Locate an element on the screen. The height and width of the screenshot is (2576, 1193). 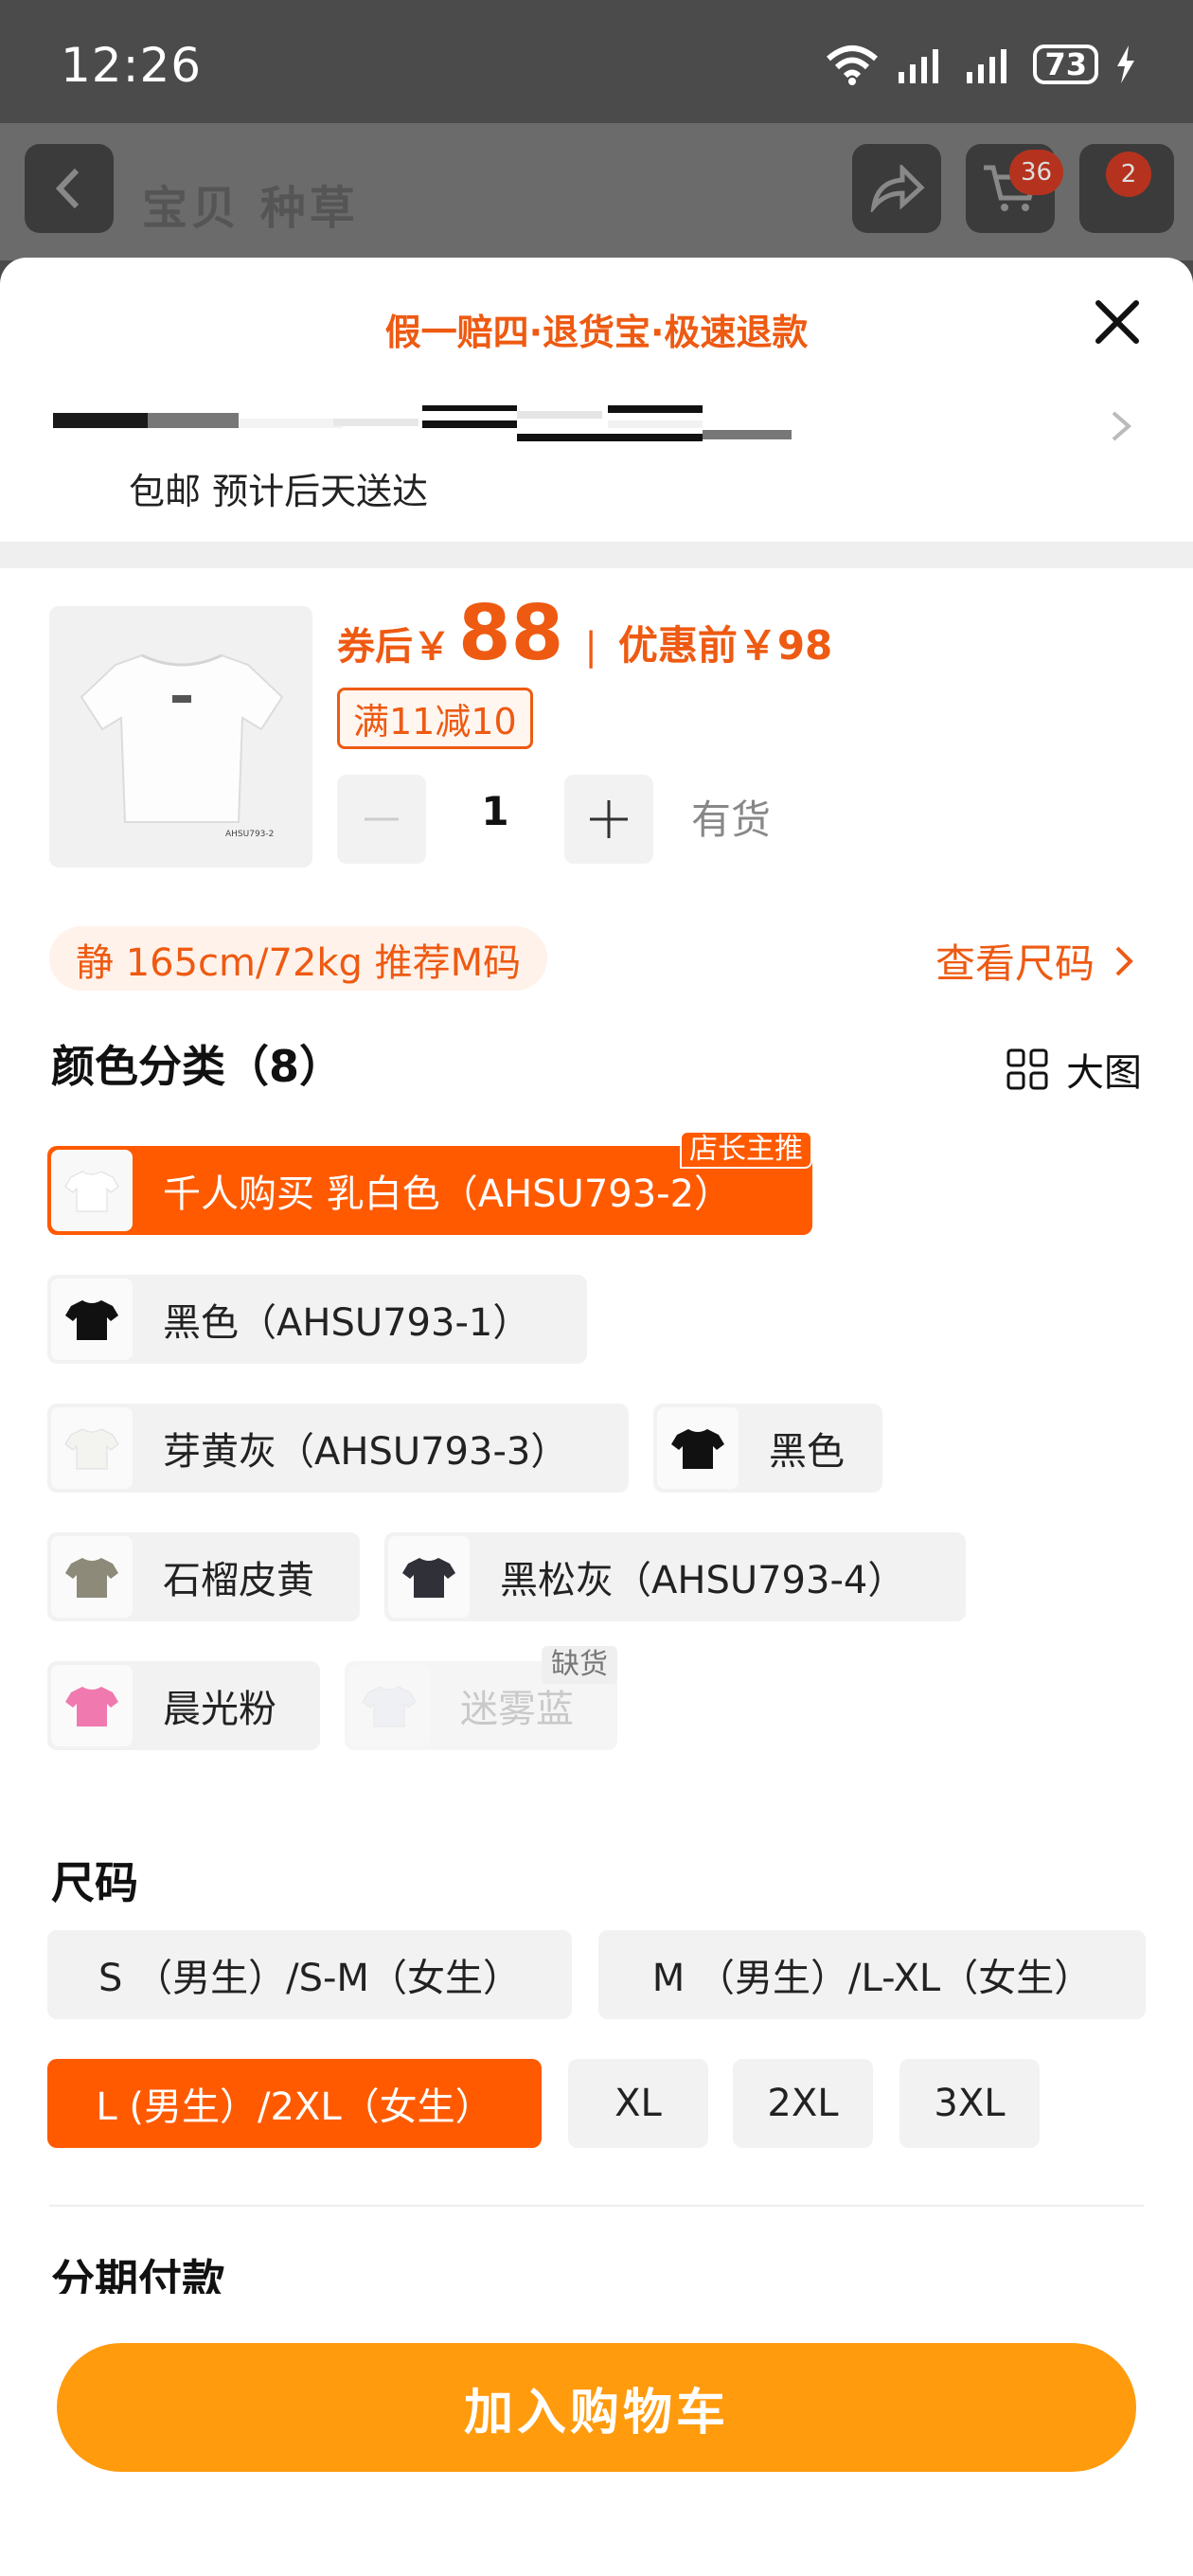
color-option-yellow-gray: 芽黄灰（AHSU793-3） is located at coordinates (338, 1448).